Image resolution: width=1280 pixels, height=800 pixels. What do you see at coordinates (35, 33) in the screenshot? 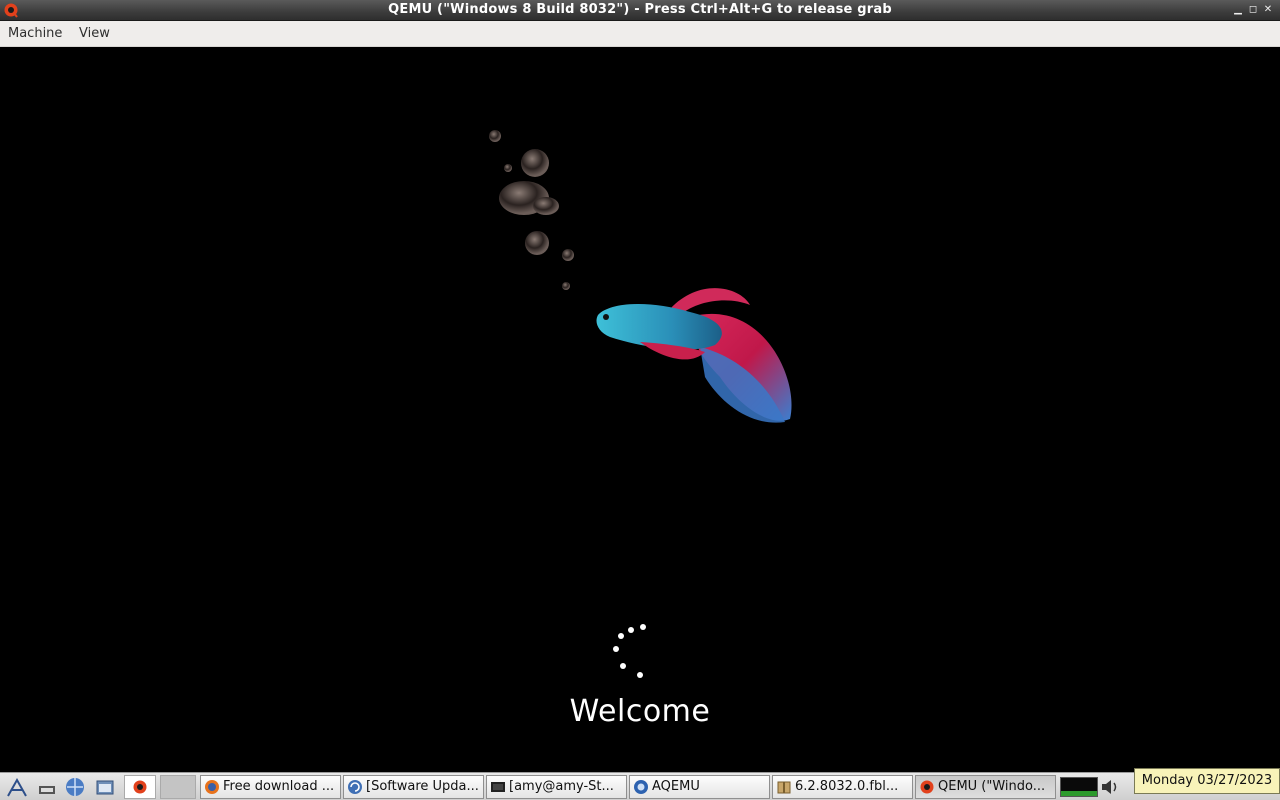
I see `menu-machine: Machine` at bounding box center [35, 33].